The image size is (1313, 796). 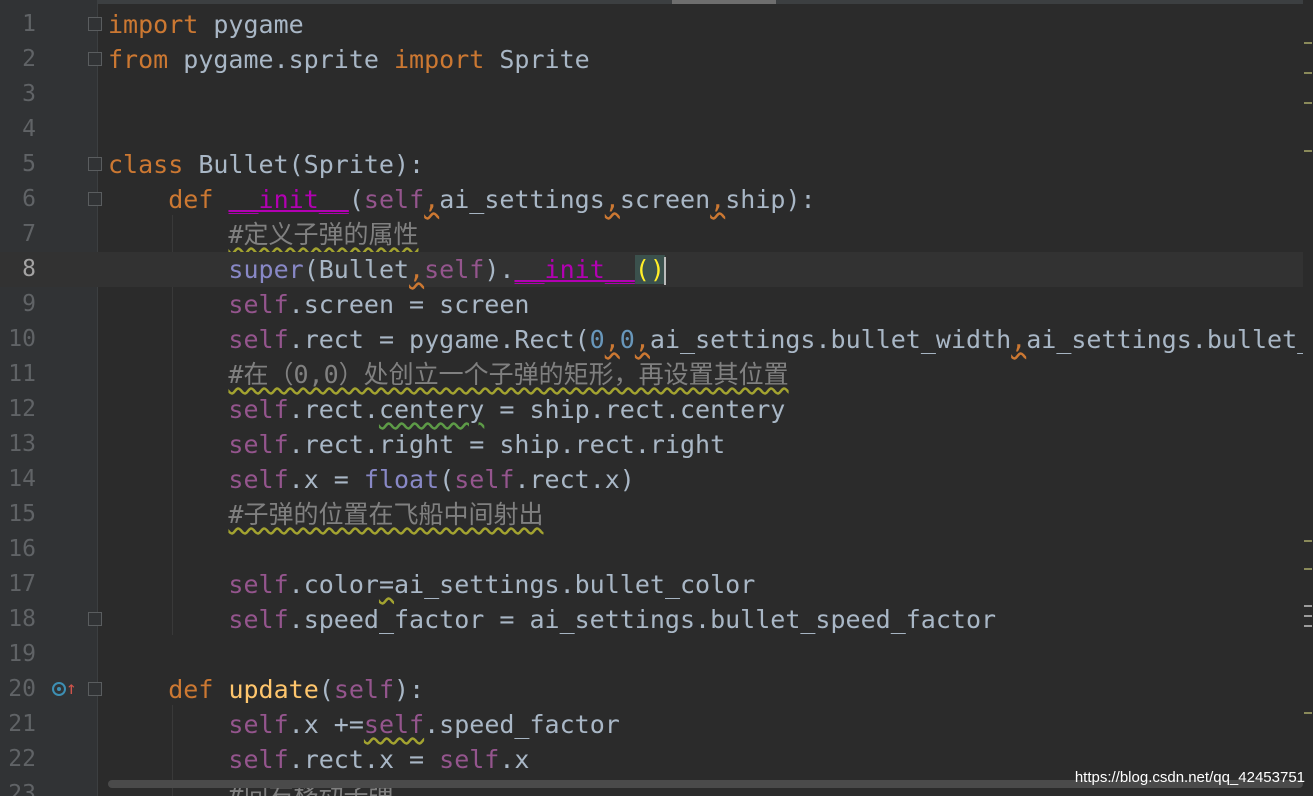 What do you see at coordinates (656, 59) in the screenshot?
I see `code-line: 2 from pygame.sprite import Sprite` at bounding box center [656, 59].